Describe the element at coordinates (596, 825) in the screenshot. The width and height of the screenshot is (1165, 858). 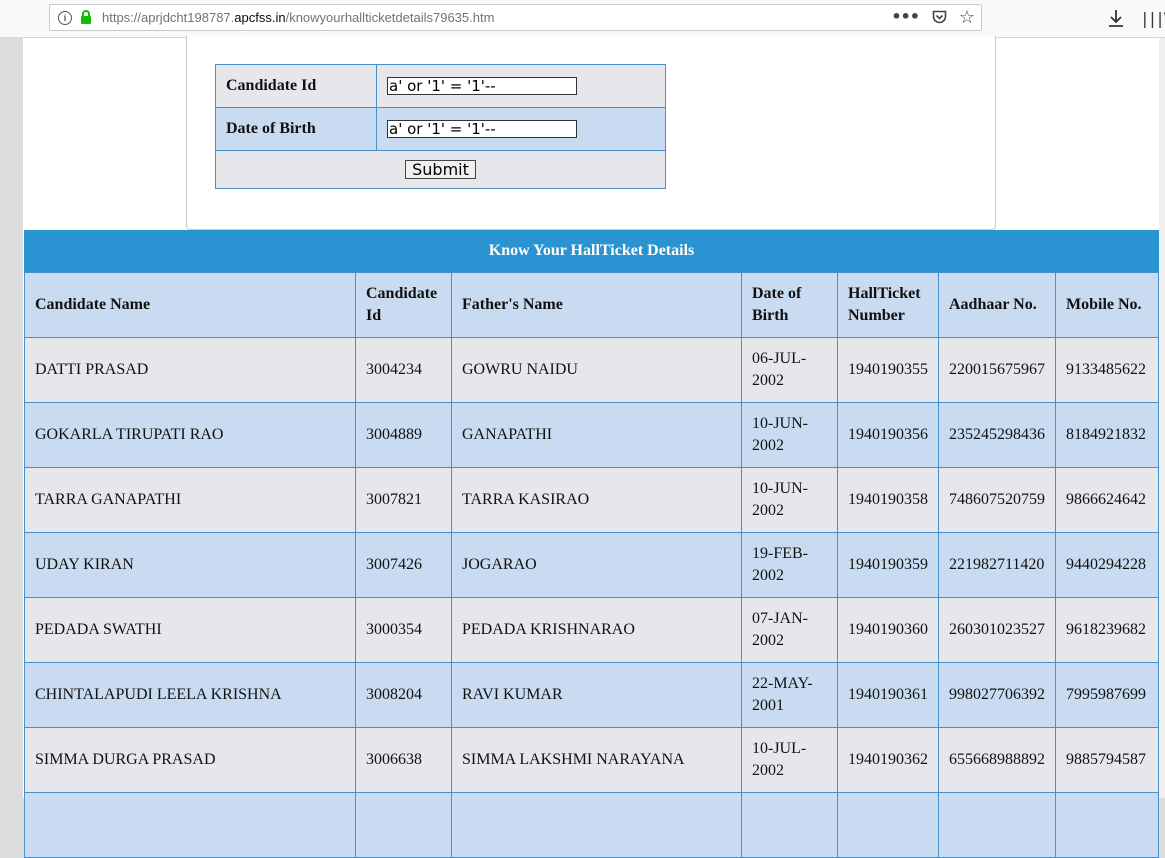
I see `cell-fathers-name` at that location.